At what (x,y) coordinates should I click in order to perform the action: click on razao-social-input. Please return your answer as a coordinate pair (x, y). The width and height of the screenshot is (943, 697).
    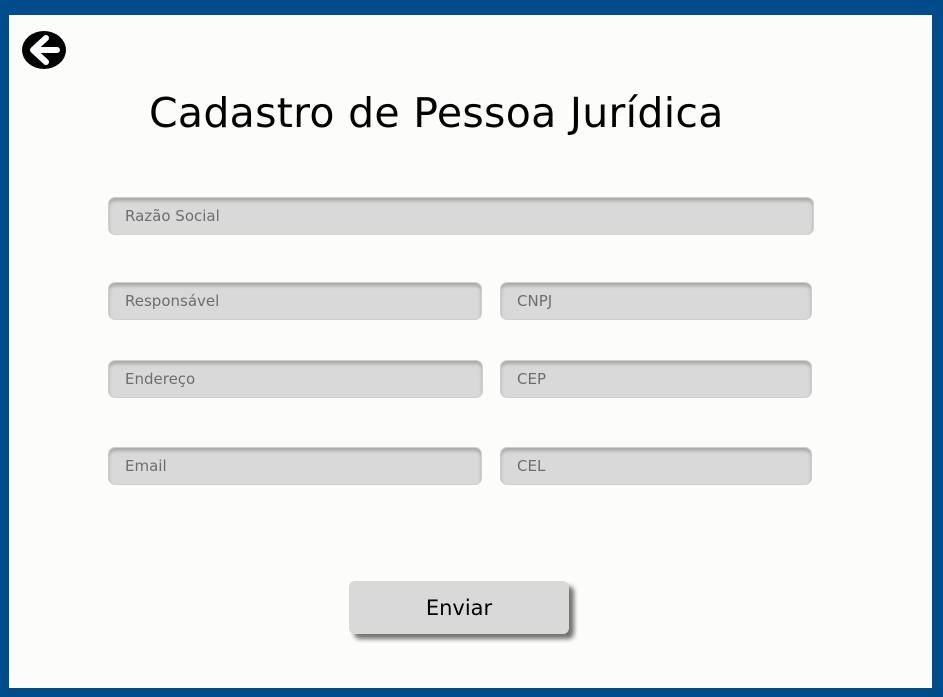
    Looking at the image, I should click on (461, 216).